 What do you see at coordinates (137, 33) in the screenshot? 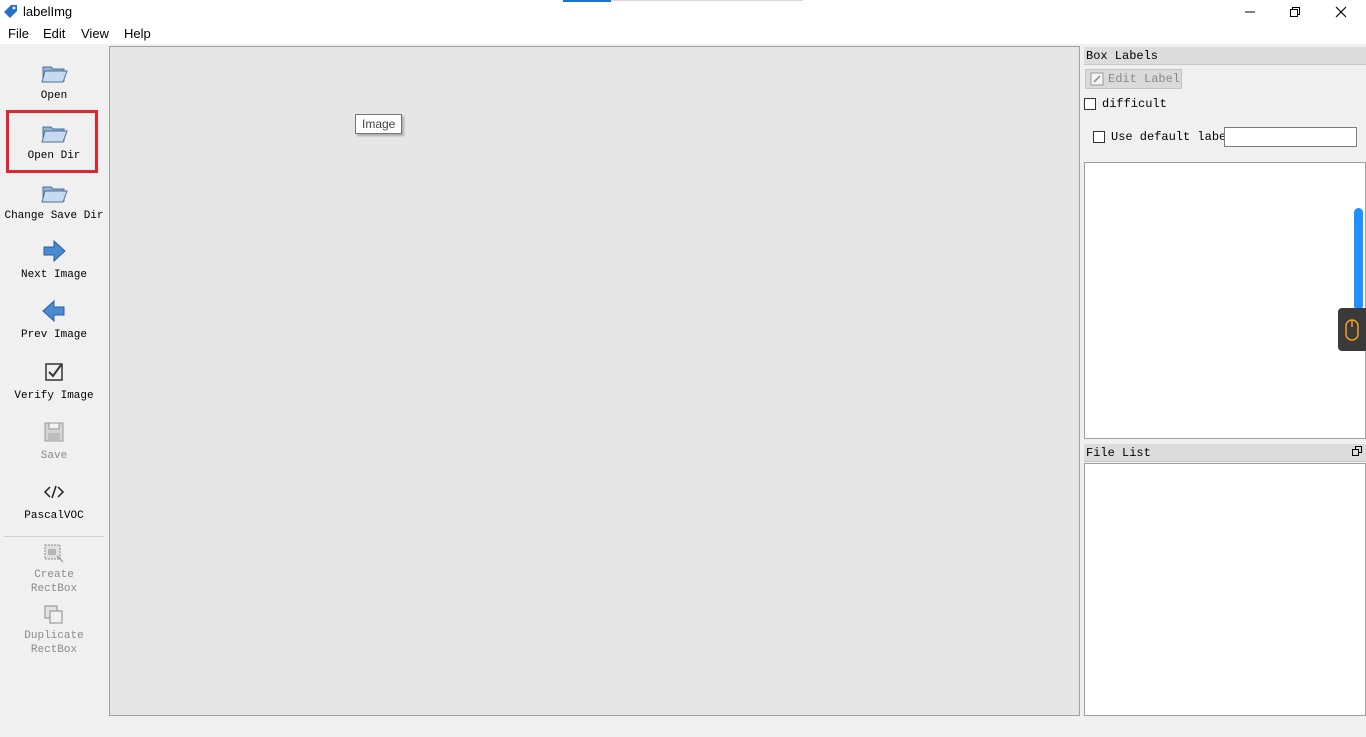
I see `menu-help: Help` at bounding box center [137, 33].